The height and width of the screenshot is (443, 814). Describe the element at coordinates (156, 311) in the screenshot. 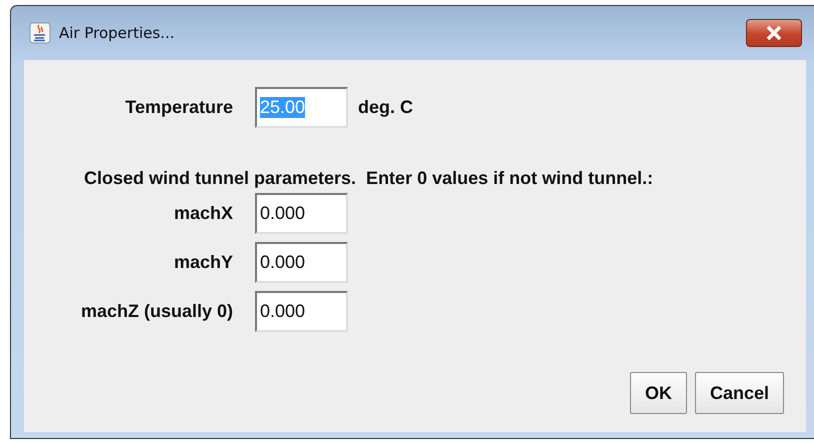

I see `field-label: machZ (usually 0)` at that location.